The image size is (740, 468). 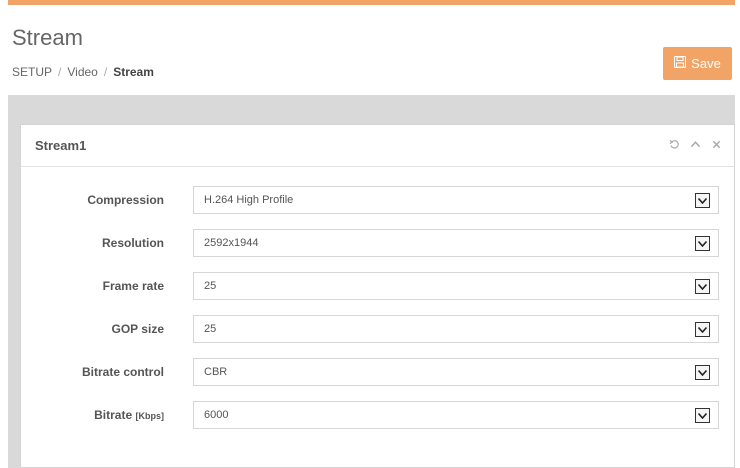 I want to click on resolution-select: 2592x1944, so click(x=456, y=243).